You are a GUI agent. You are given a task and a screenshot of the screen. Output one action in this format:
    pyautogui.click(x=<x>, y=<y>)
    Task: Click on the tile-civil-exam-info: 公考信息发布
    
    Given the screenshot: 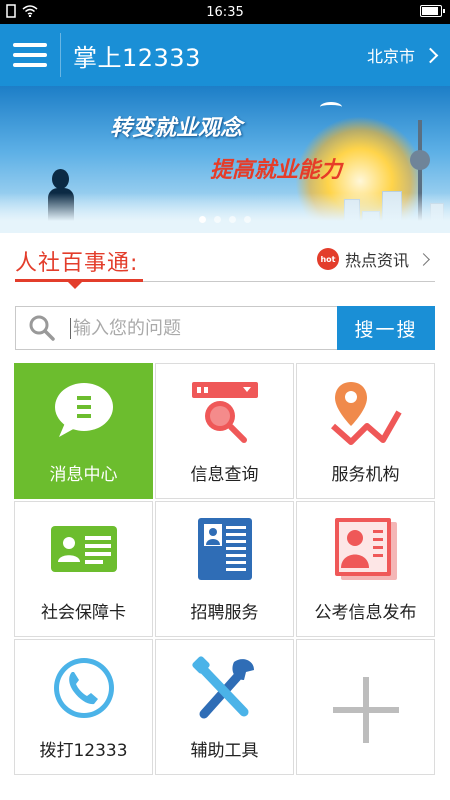 What is the action you would take?
    pyautogui.click(x=365, y=569)
    